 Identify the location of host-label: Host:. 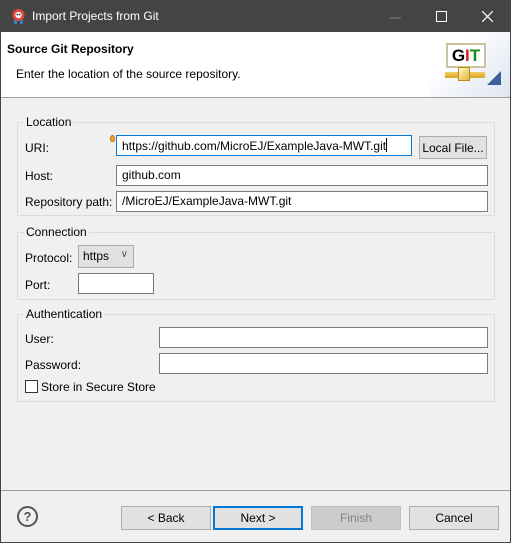
(39, 176).